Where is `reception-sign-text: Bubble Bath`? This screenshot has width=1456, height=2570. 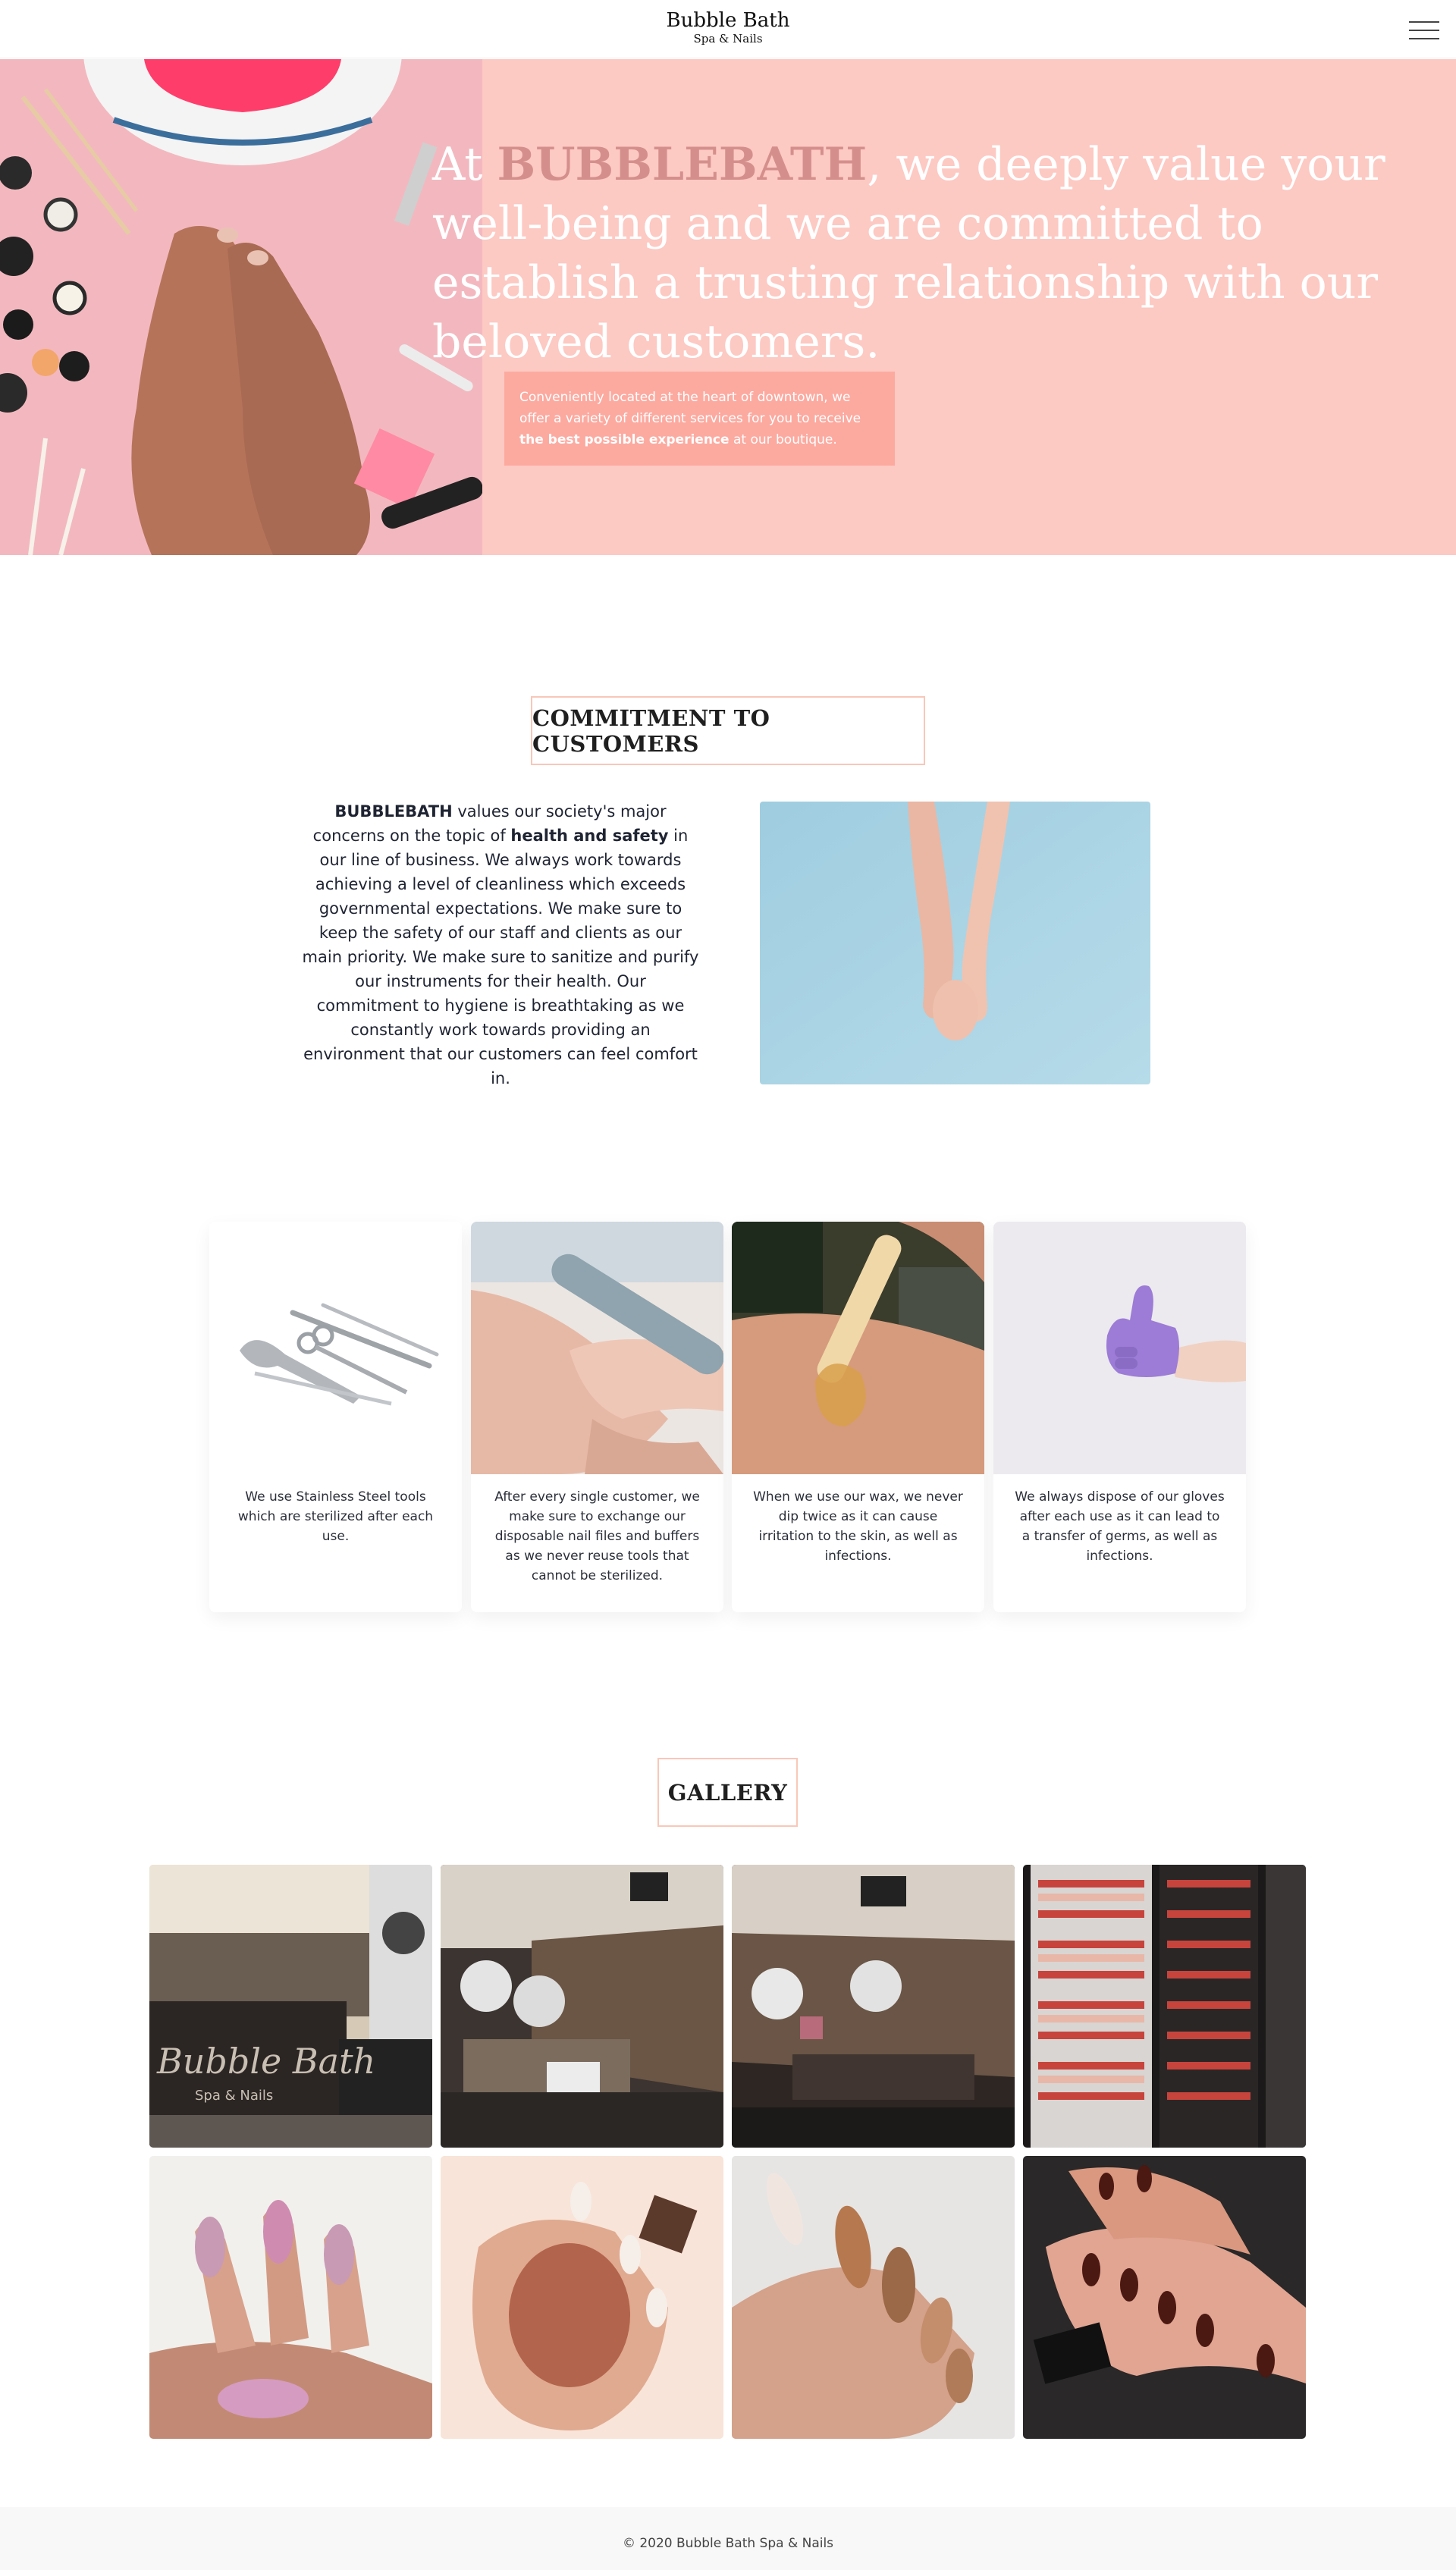 reception-sign-text: Bubble Bath is located at coordinates (265, 2061).